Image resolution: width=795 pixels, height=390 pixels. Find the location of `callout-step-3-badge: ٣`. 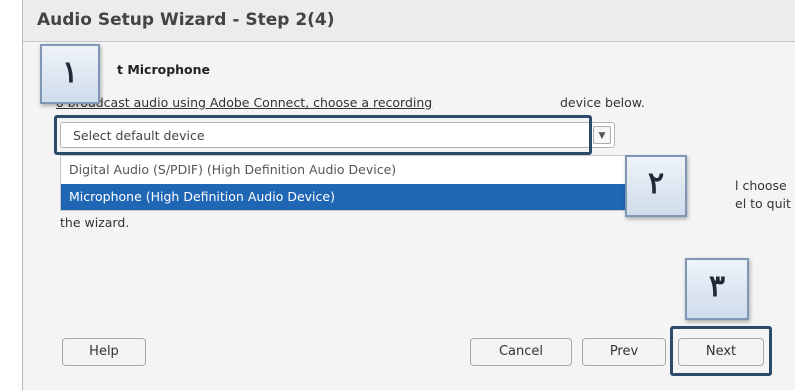

callout-step-3-badge: ٣ is located at coordinates (717, 289).